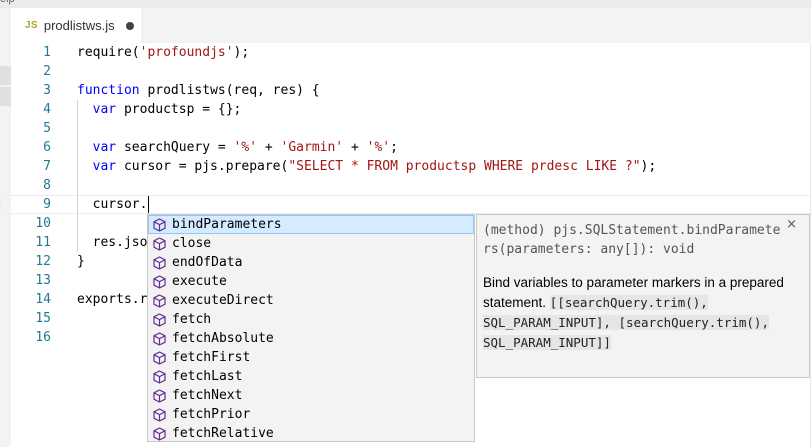 This screenshot has height=447, width=811. What do you see at coordinates (311, 433) in the screenshot?
I see `suggestion-item: fetchRelative` at bounding box center [311, 433].